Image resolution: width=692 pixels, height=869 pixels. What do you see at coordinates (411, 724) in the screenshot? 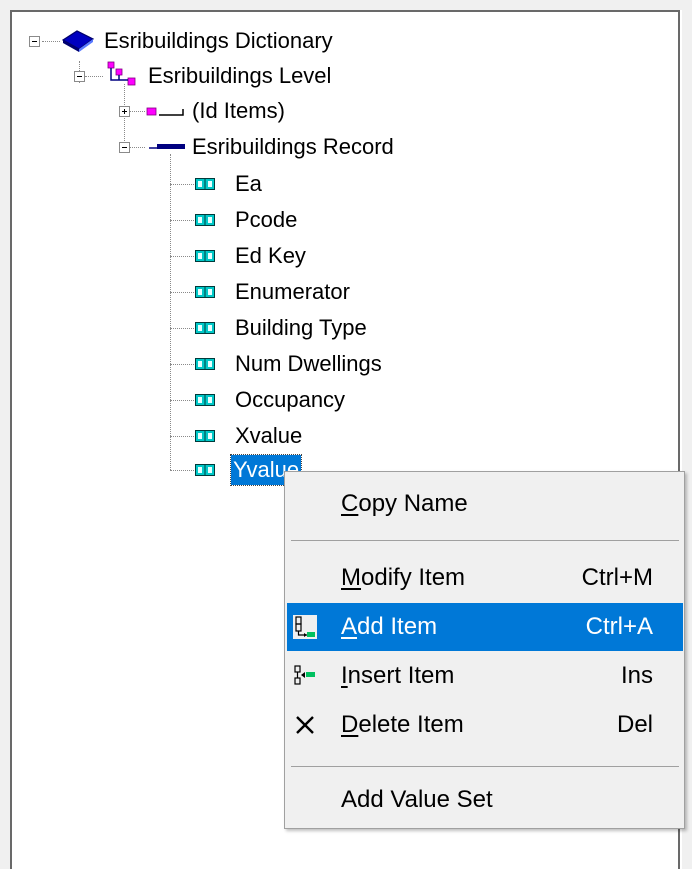
I see `menu-label-post: elete Item` at bounding box center [411, 724].